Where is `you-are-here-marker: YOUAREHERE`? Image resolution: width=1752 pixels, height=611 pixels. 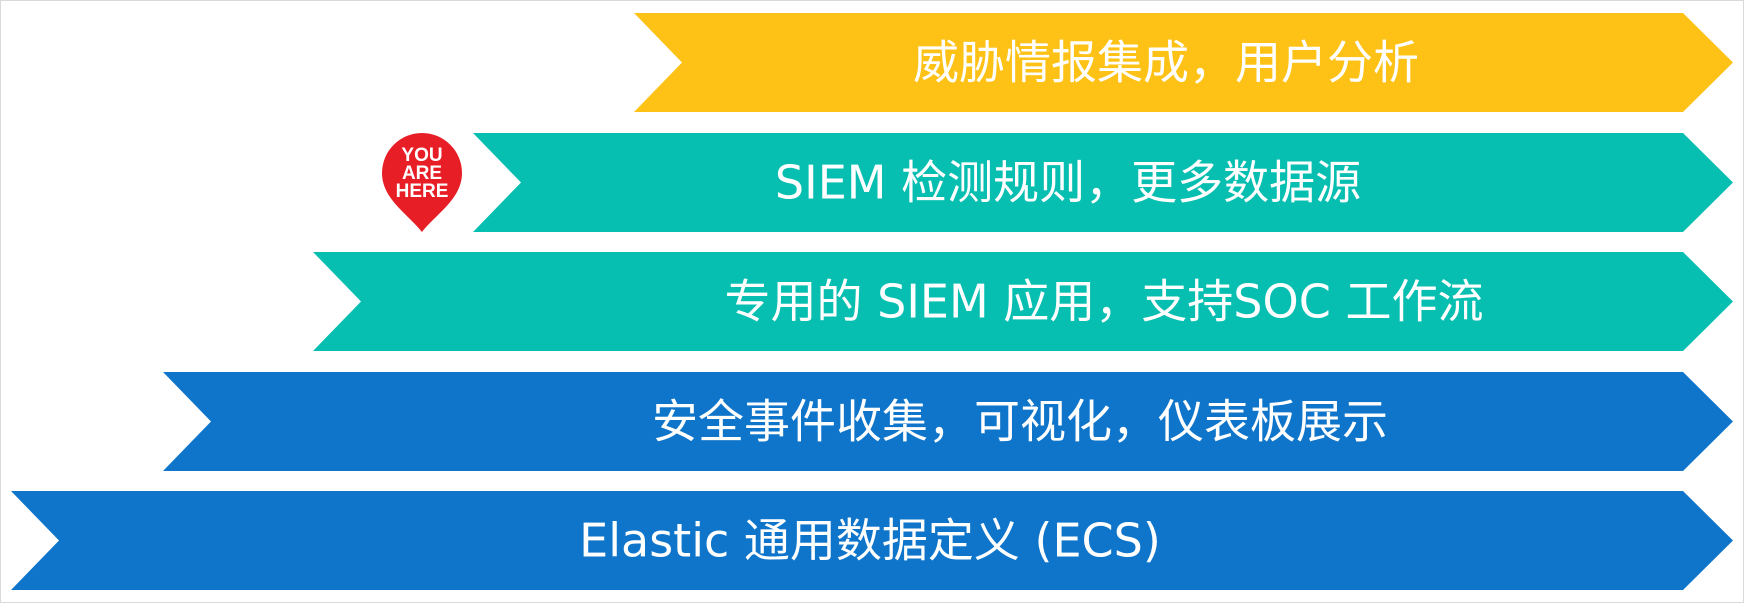 you-are-here-marker: YOUAREHERE is located at coordinates (422, 182).